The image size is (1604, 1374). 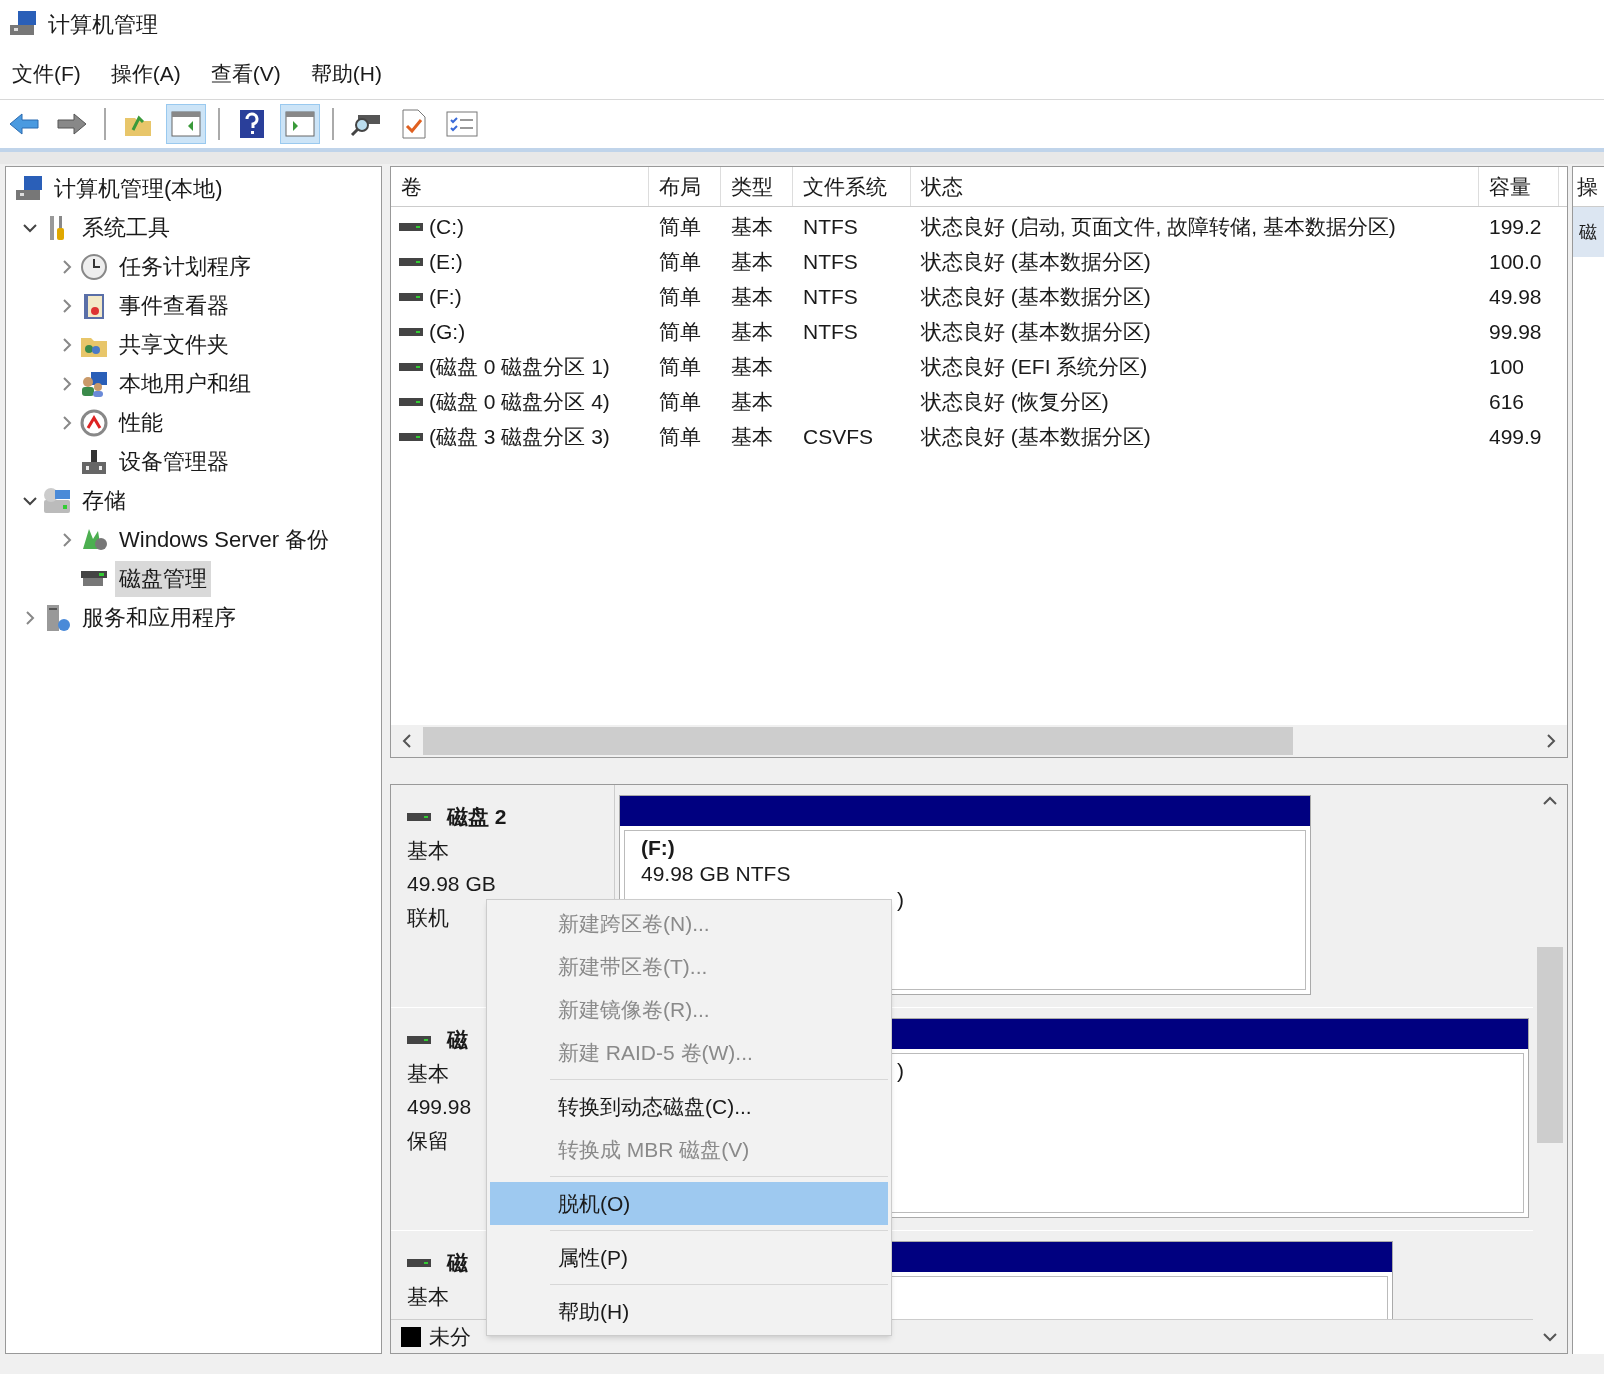 I want to click on column-header: 类型, so click(x=757, y=186).